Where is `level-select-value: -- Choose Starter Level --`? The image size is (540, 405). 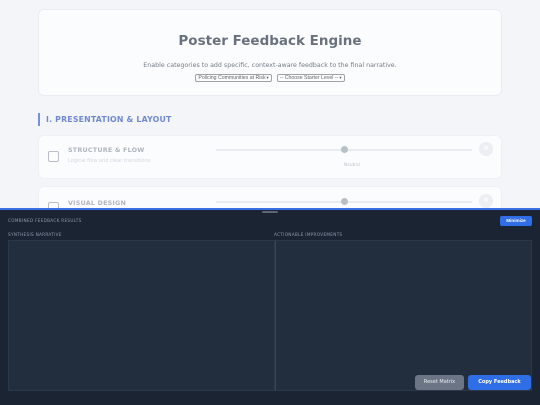 level-select-value: -- Choose Starter Level -- is located at coordinates (309, 78).